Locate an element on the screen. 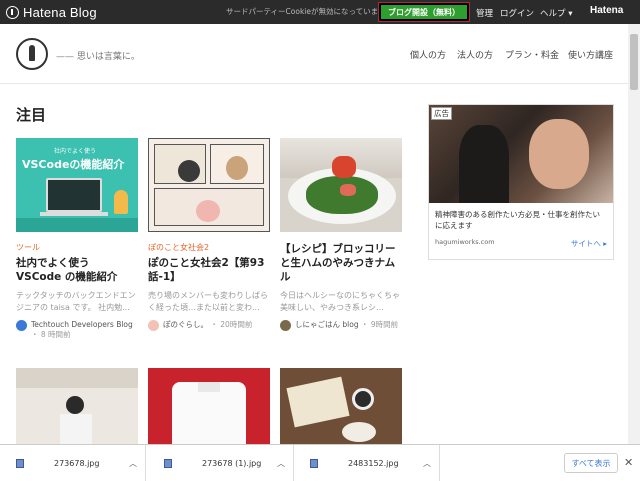  help-menu: ヘルプ ▾ is located at coordinates (556, 13).